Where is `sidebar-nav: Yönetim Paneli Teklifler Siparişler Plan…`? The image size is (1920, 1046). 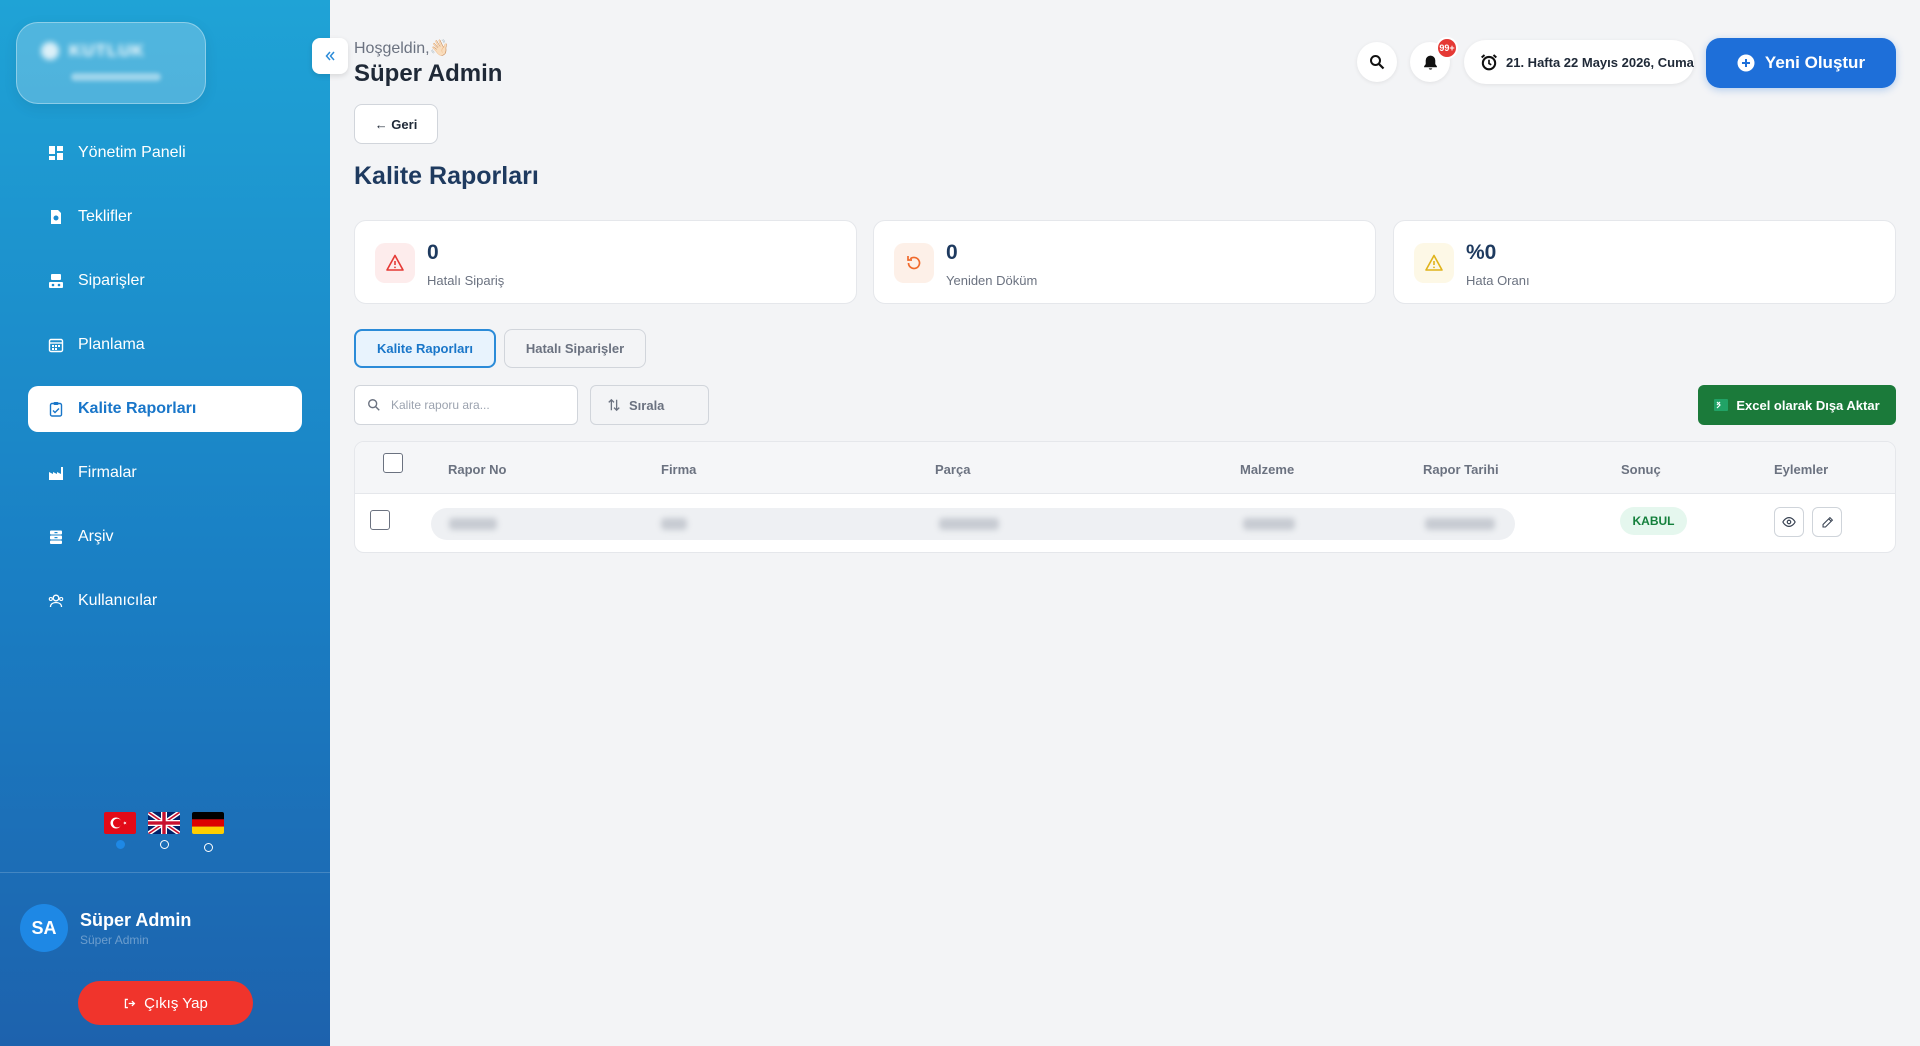 sidebar-nav: Yönetim Paneli Teklifler Siparişler Plan… is located at coordinates (165, 386).